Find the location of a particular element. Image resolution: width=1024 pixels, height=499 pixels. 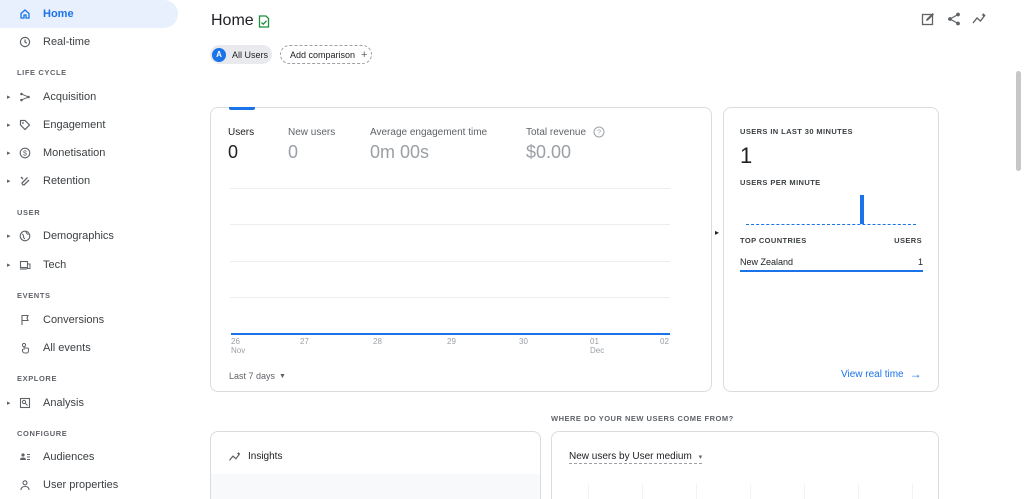

help-icon: ? is located at coordinates (599, 134).